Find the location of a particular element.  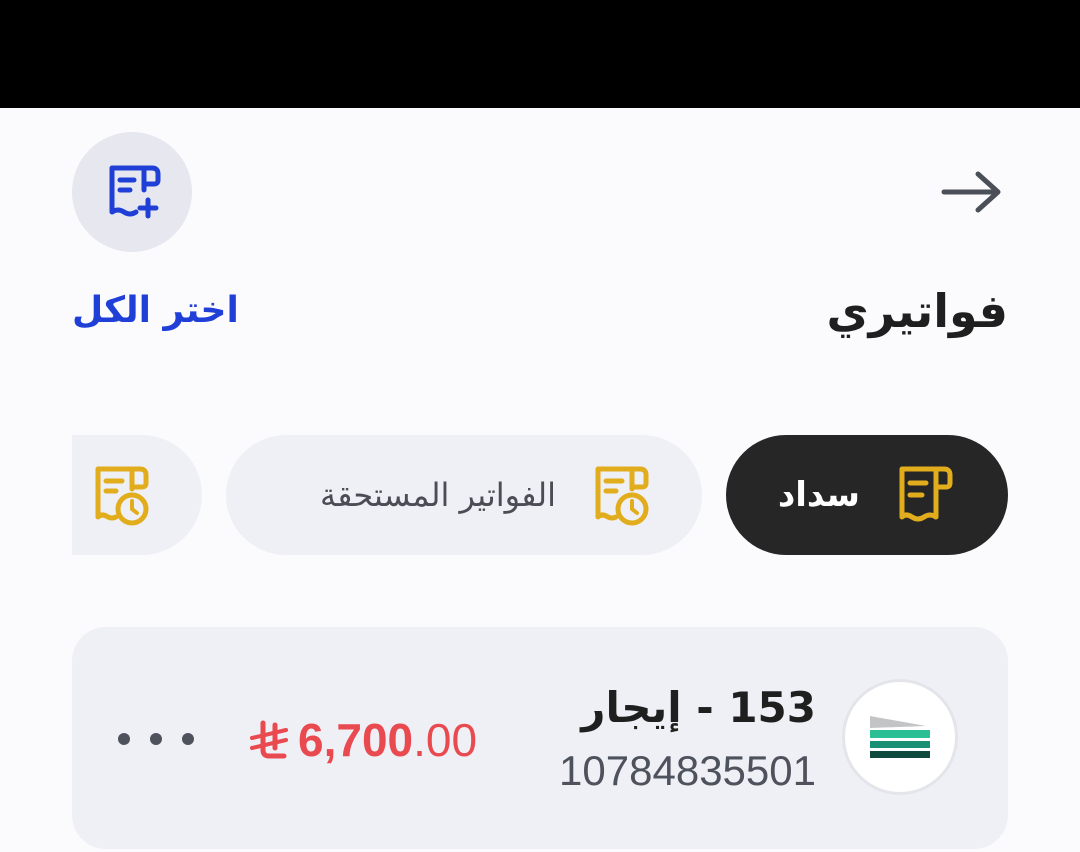

tab-due-bills-label: الفواتير المستحقة is located at coordinates (438, 495).